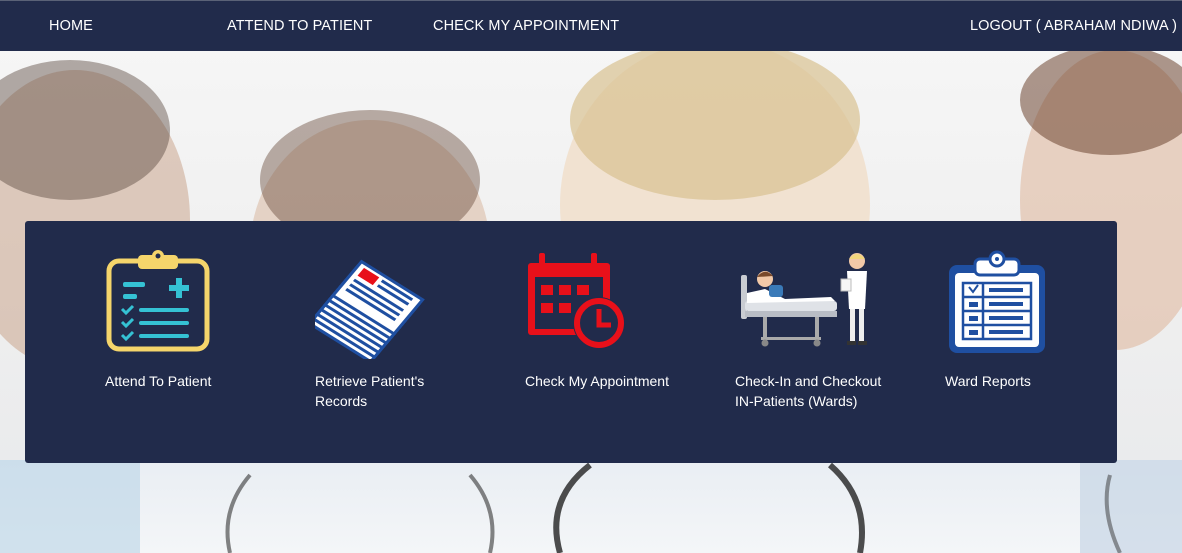 Image resolution: width=1182 pixels, height=553 pixels. Describe the element at coordinates (597, 381) in the screenshot. I see `tile-label: Check My Appointment` at that location.